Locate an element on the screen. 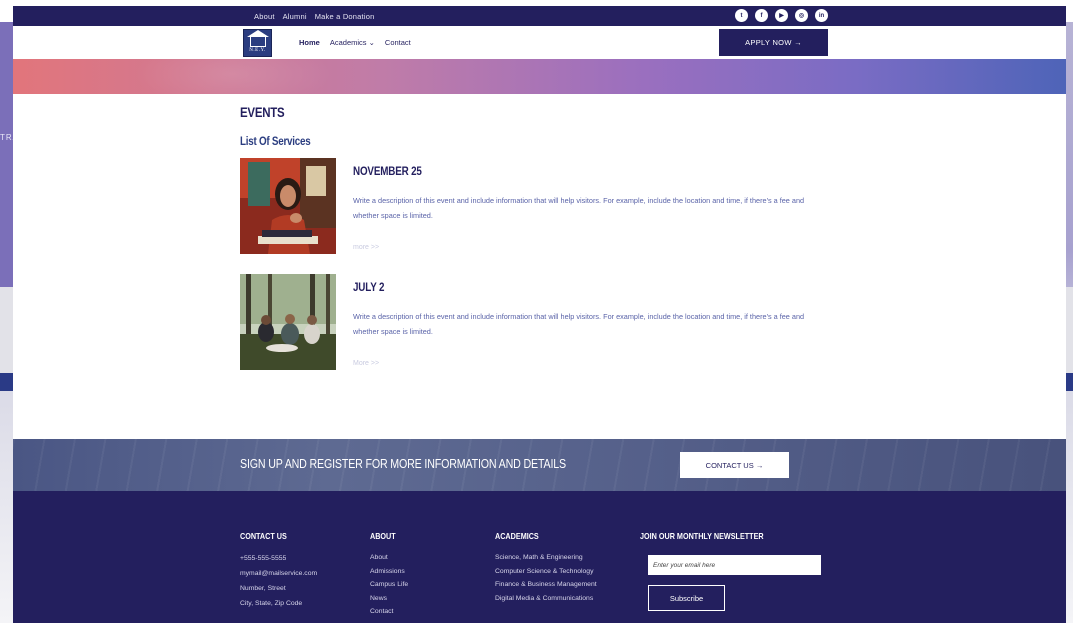  top-link-alumni: Alumni is located at coordinates (295, 16).